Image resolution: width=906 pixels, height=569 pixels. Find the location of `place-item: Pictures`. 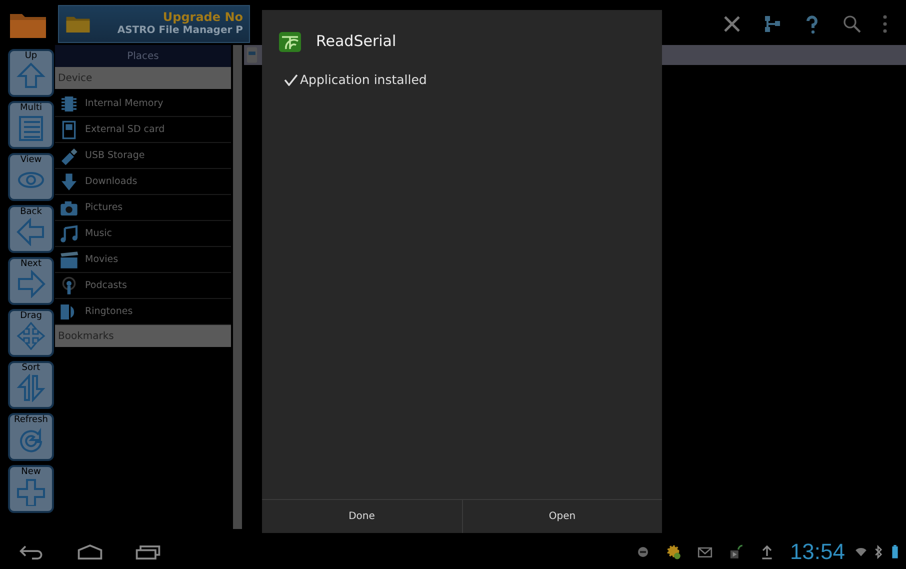

place-item: Pictures is located at coordinates (104, 207).